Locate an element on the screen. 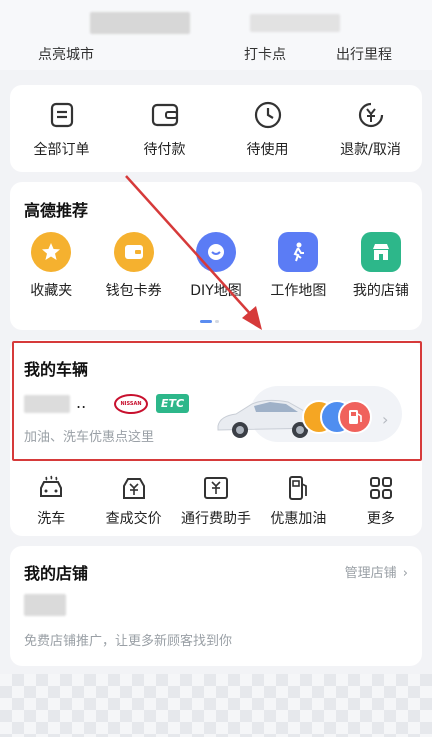  blurred-info is located at coordinates (295, 23).